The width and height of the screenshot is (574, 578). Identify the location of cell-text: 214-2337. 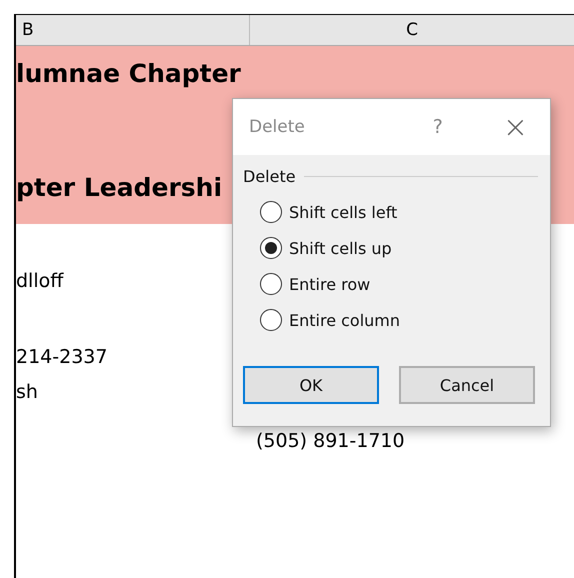
(62, 357).